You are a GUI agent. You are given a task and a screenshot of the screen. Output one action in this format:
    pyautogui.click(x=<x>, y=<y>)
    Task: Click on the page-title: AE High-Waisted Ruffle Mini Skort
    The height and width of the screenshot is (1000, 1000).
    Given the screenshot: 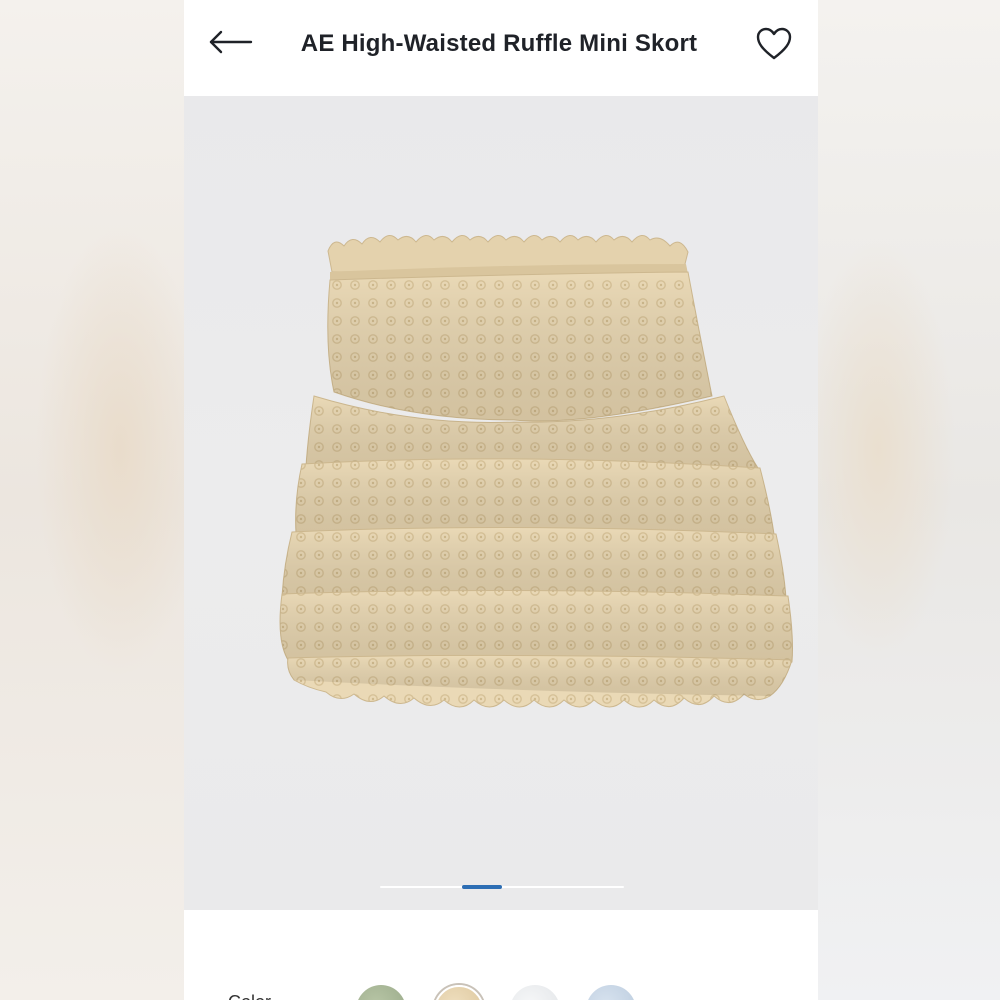 What is the action you would take?
    pyautogui.click(x=499, y=43)
    